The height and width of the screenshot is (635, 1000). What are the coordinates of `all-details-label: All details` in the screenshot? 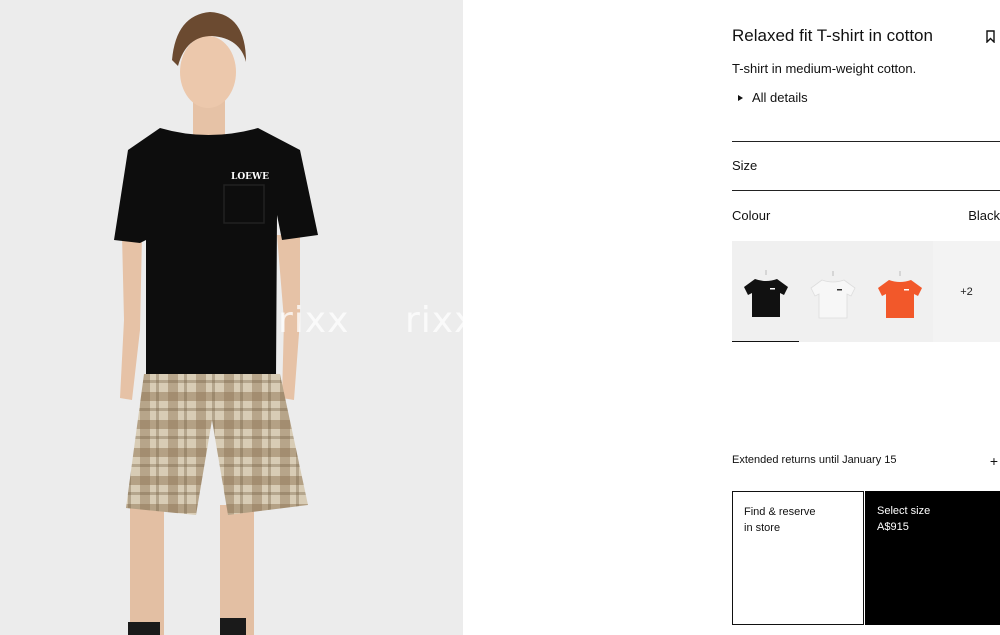 It's located at (780, 97).